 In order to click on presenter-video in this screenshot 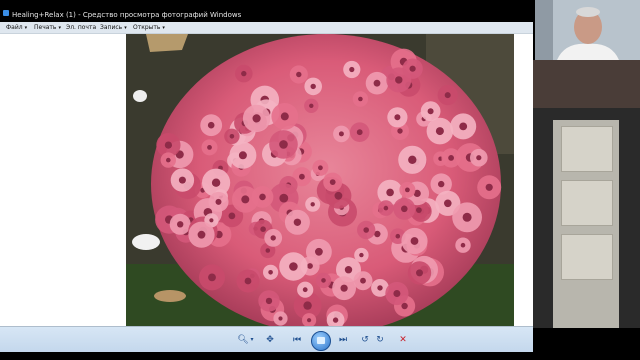, I will do `click(587, 30)`.